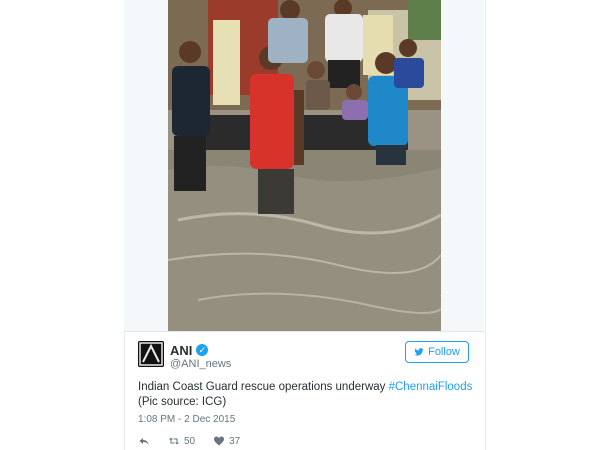 The image size is (600, 450). I want to click on like-button: 37, so click(226, 441).